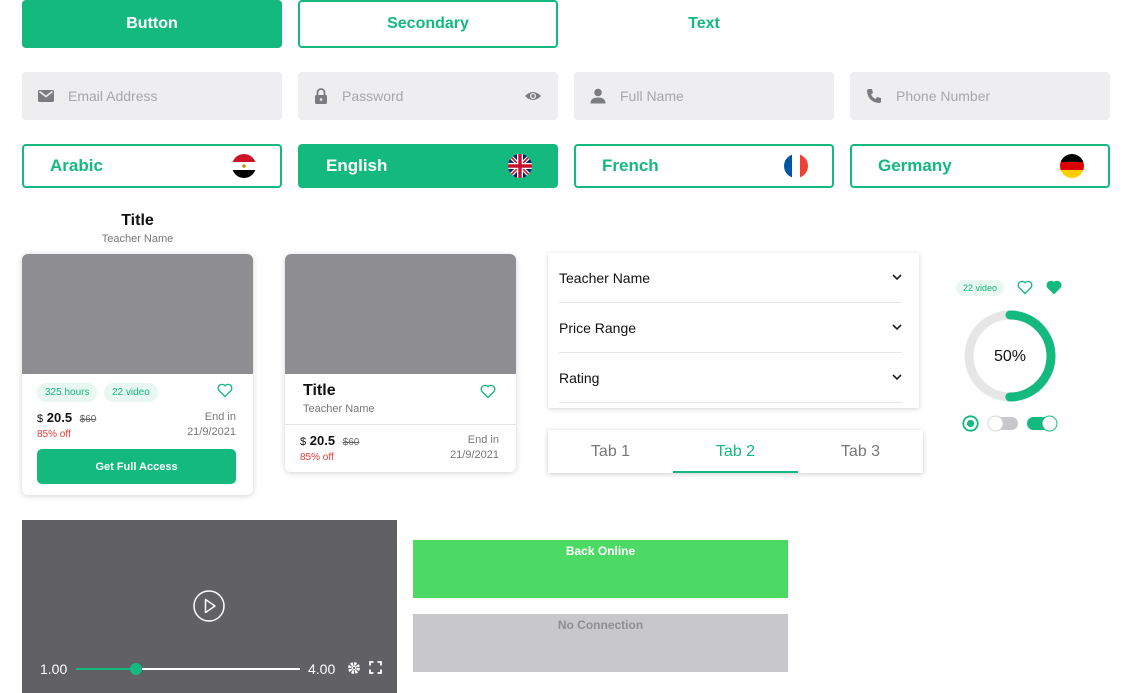  I want to click on phone-icon, so click(874, 96).